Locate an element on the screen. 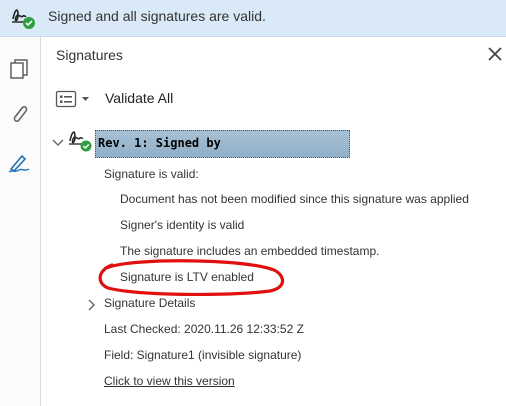 The height and width of the screenshot is (406, 506). field-info-text: Field: Signature1 (invisible signature) is located at coordinates (203, 355).